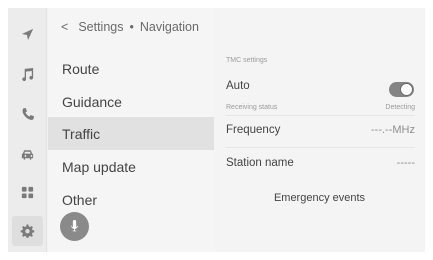 This screenshot has height=260, width=433. I want to click on menu-item-guidance: Guidance, so click(131, 101).